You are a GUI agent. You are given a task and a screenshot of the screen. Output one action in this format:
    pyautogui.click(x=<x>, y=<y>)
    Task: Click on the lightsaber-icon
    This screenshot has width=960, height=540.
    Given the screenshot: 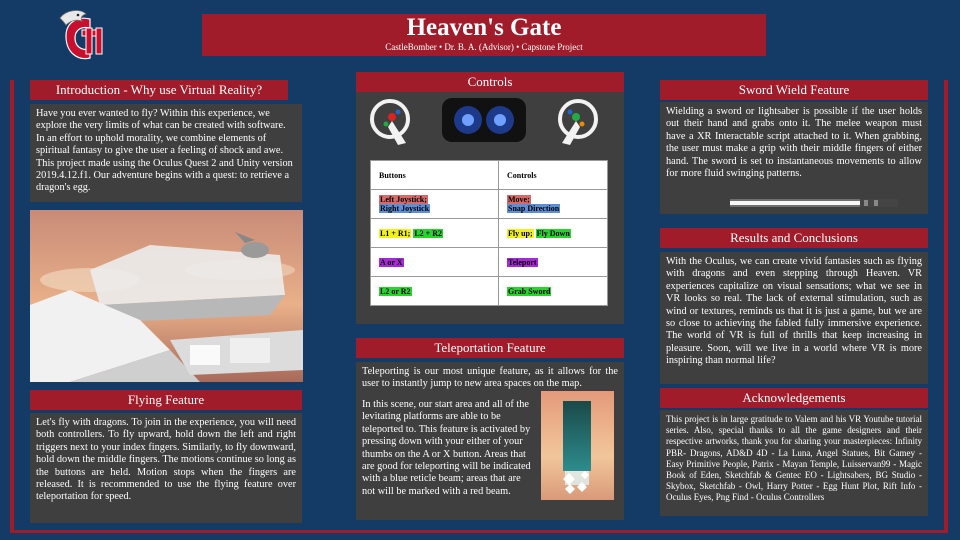 What is the action you would take?
    pyautogui.click(x=814, y=203)
    